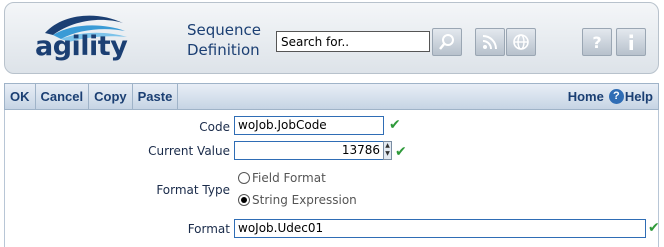 The image size is (664, 247). What do you see at coordinates (401, 152) in the screenshot?
I see `current-value-valid-check-icon: ✔` at bounding box center [401, 152].